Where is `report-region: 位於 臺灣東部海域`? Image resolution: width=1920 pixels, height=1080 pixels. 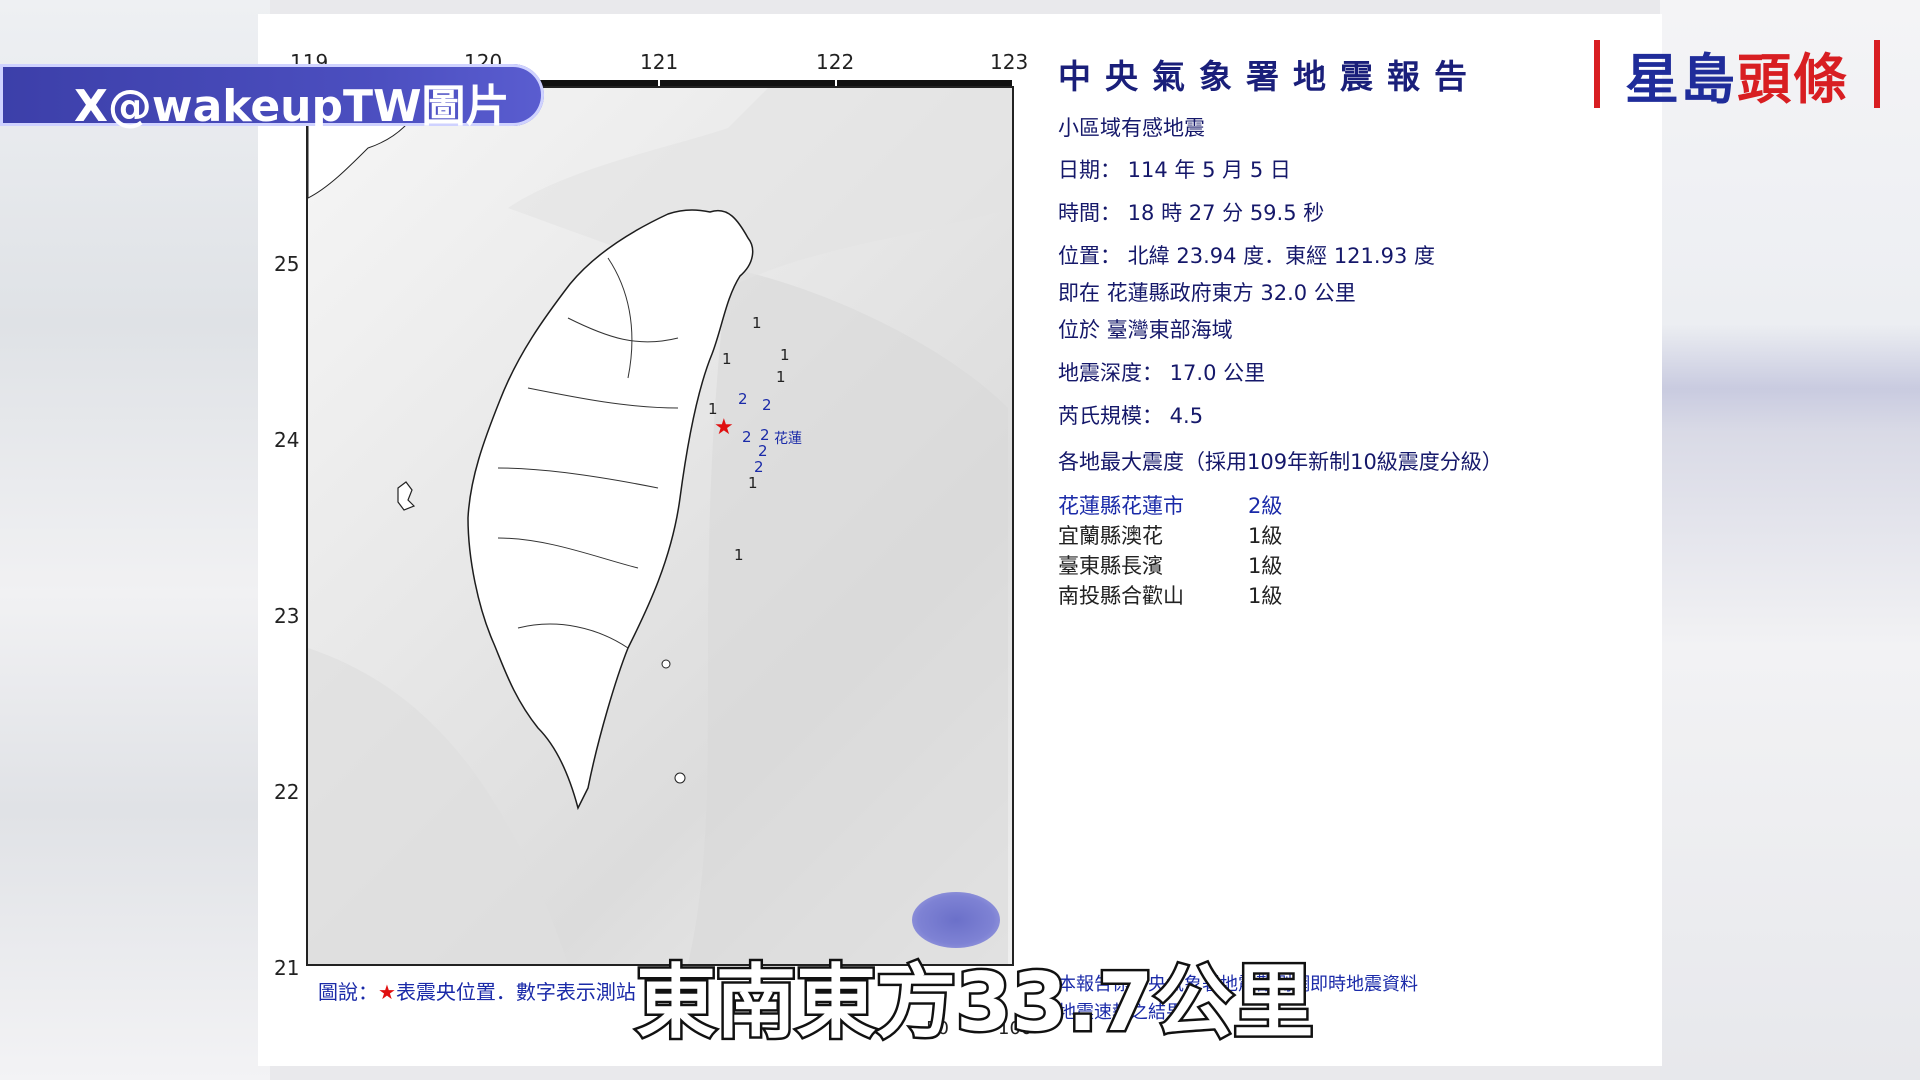 report-region: 位於 臺灣東部海域 is located at coordinates (1145, 330).